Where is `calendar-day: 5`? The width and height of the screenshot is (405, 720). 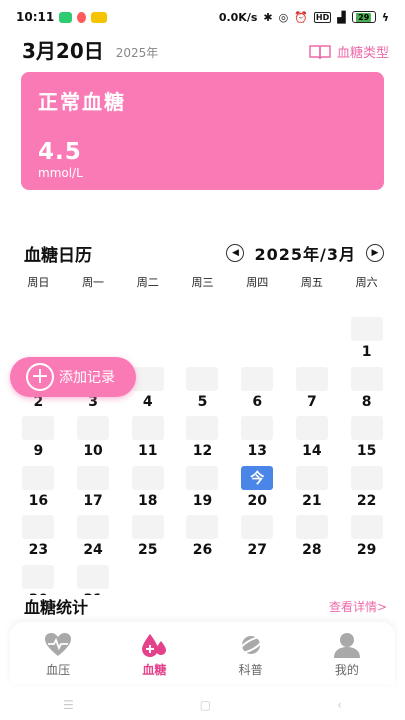
calendar-day: 5 is located at coordinates (202, 391).